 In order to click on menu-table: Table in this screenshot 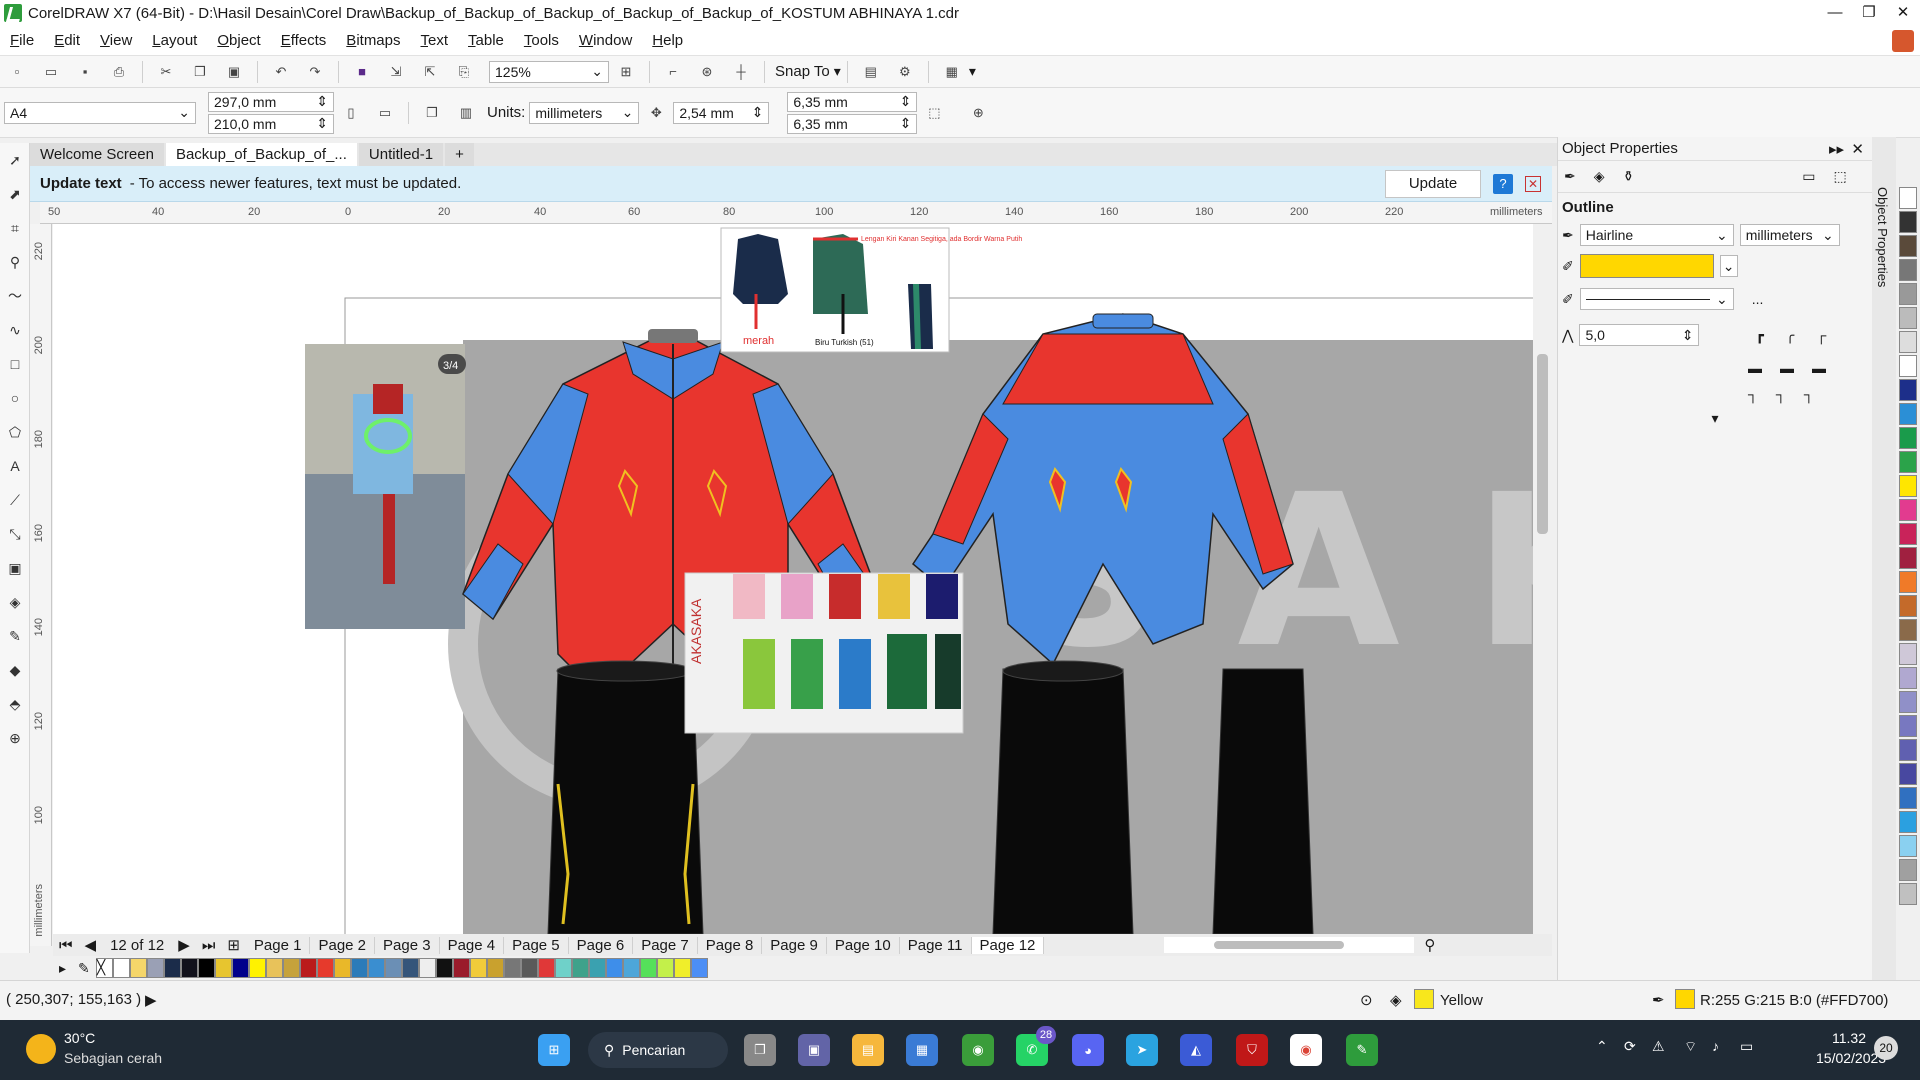, I will do `click(486, 40)`.